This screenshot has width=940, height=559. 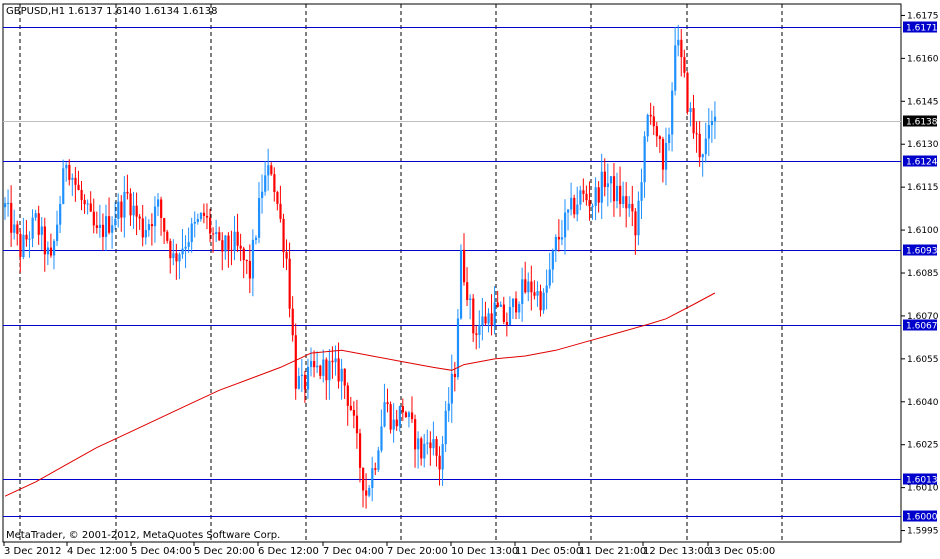 I want to click on price-tick-label: 1.6160, so click(x=923, y=59).